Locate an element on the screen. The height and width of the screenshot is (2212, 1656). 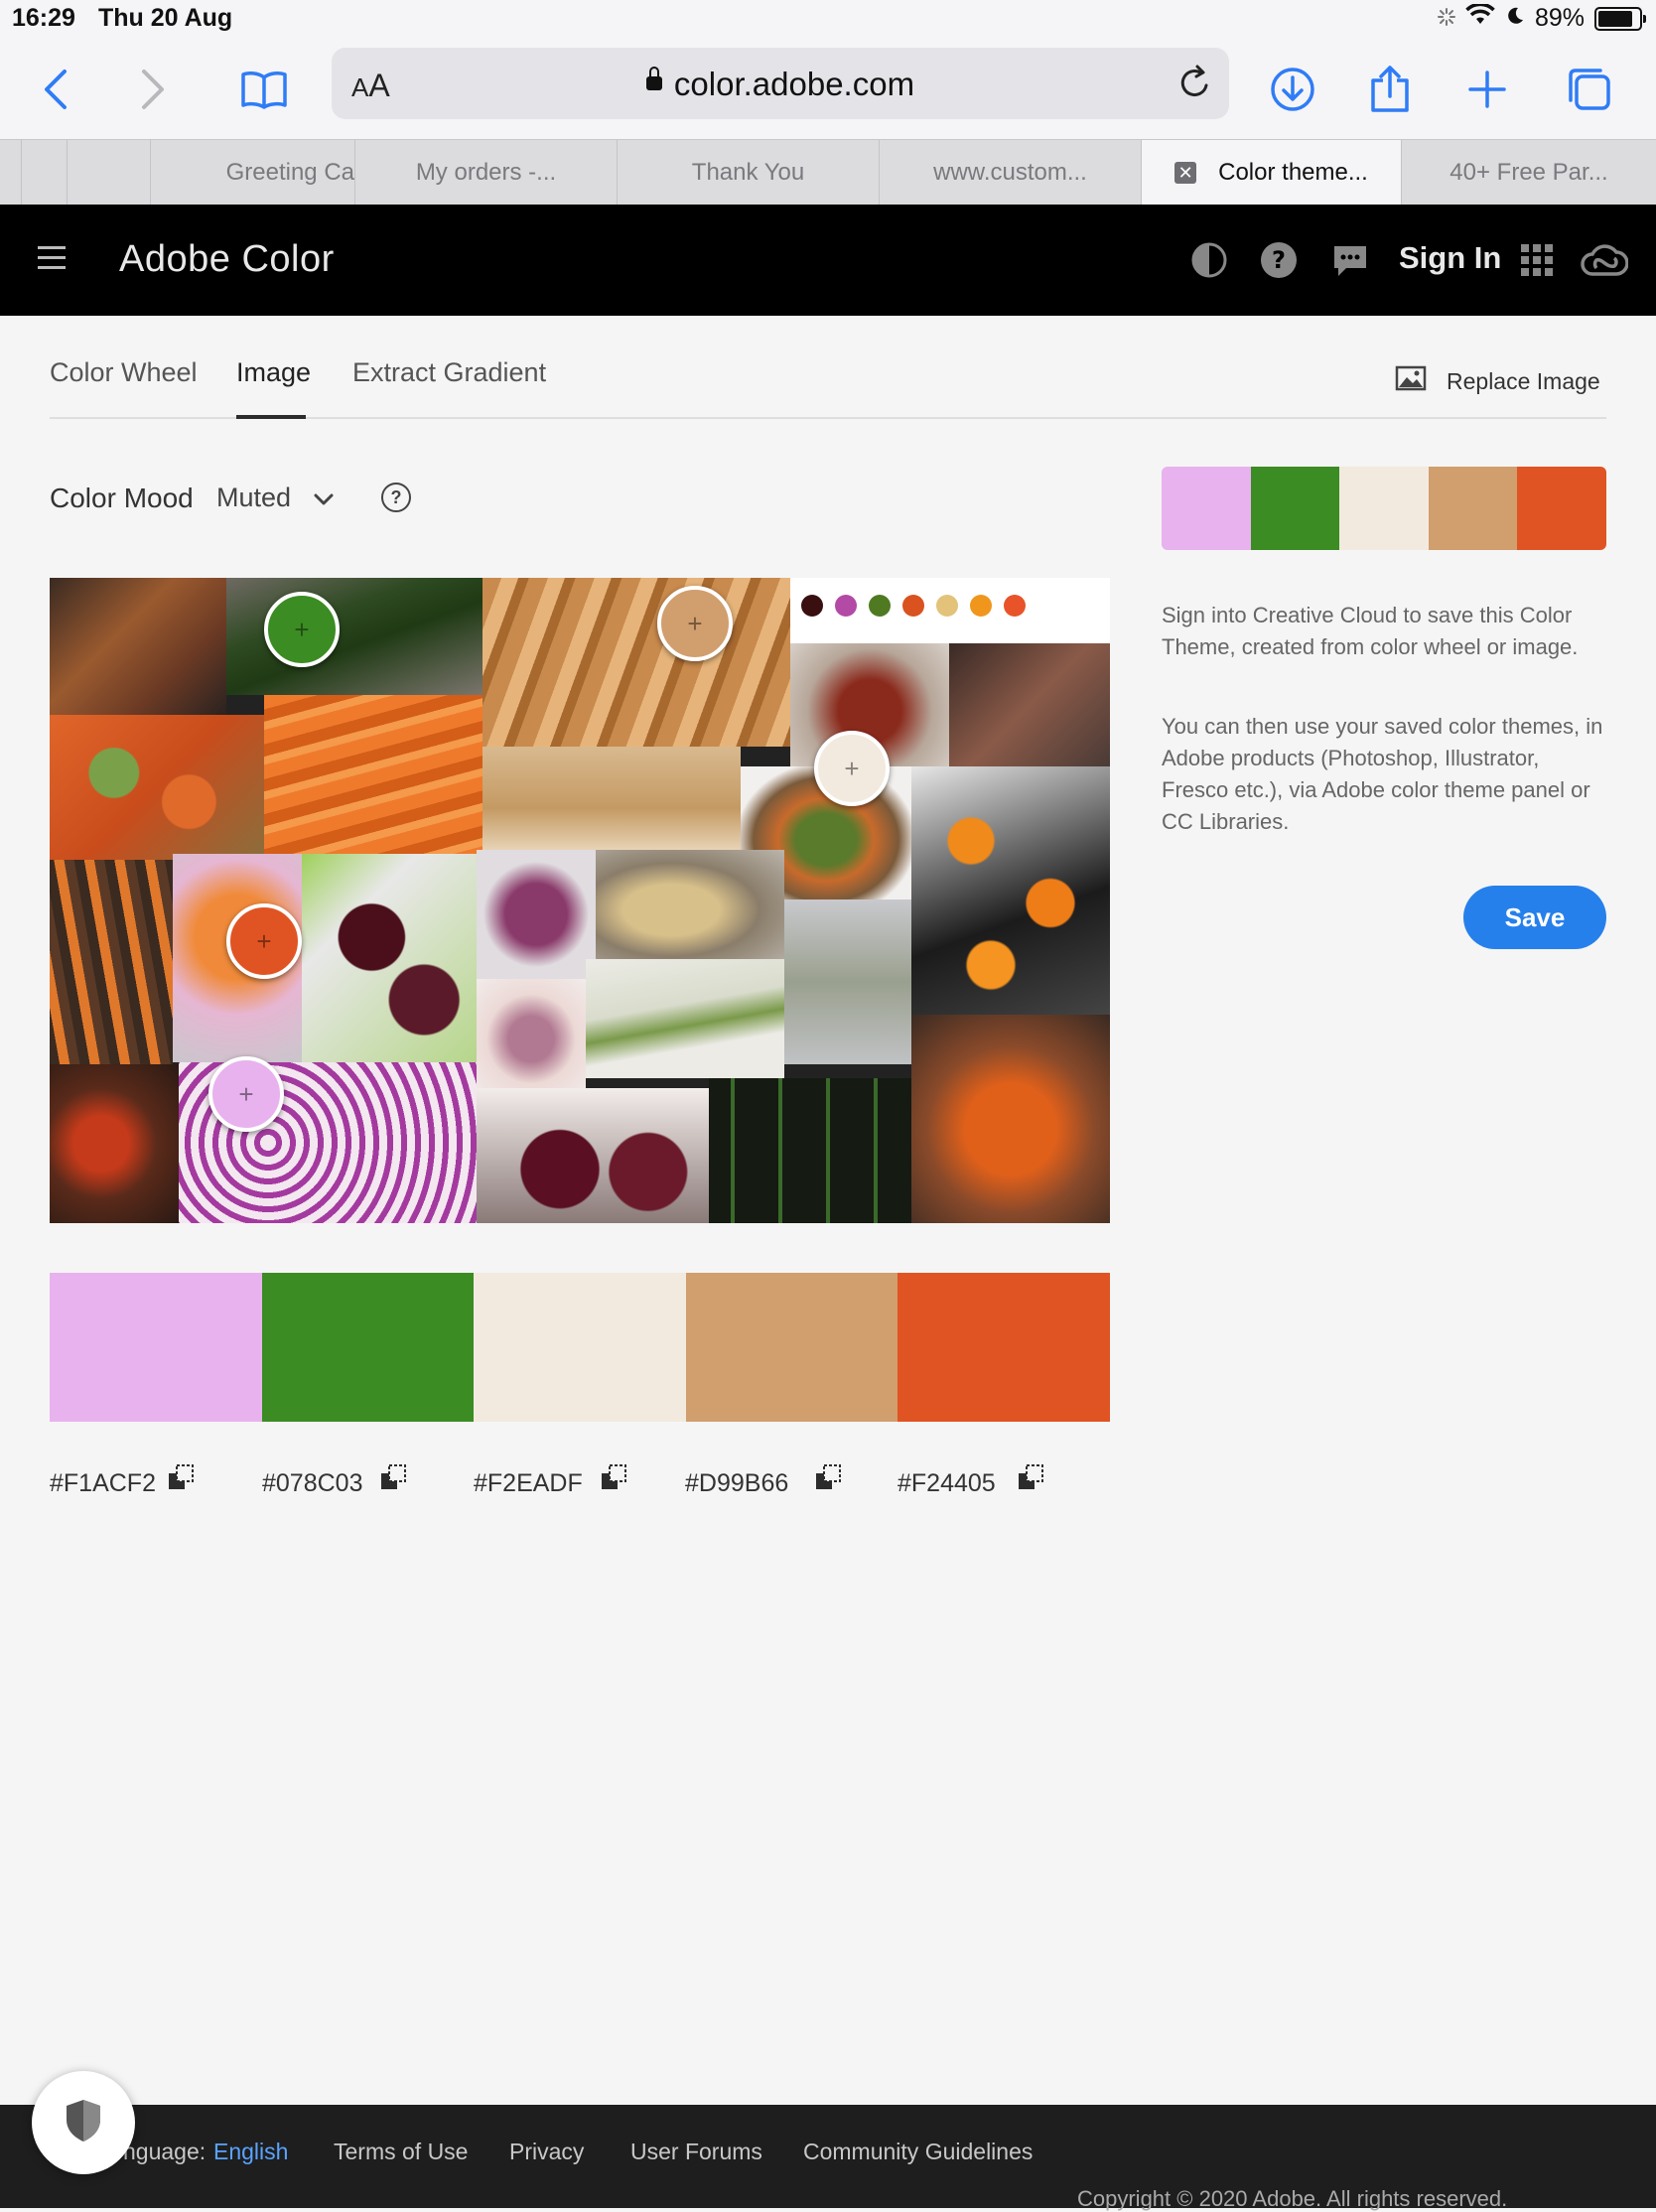
hex-code-3: #F2EADF is located at coordinates (528, 1483).